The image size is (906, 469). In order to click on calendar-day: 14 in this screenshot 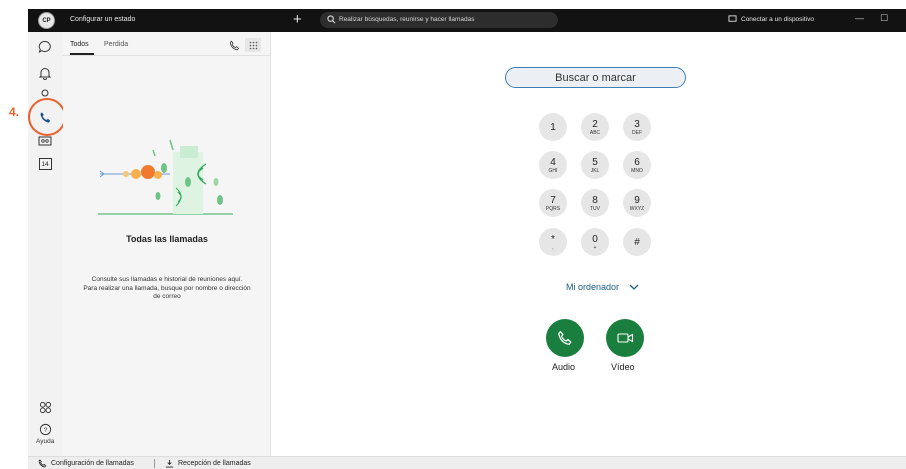, I will do `click(45, 164)`.